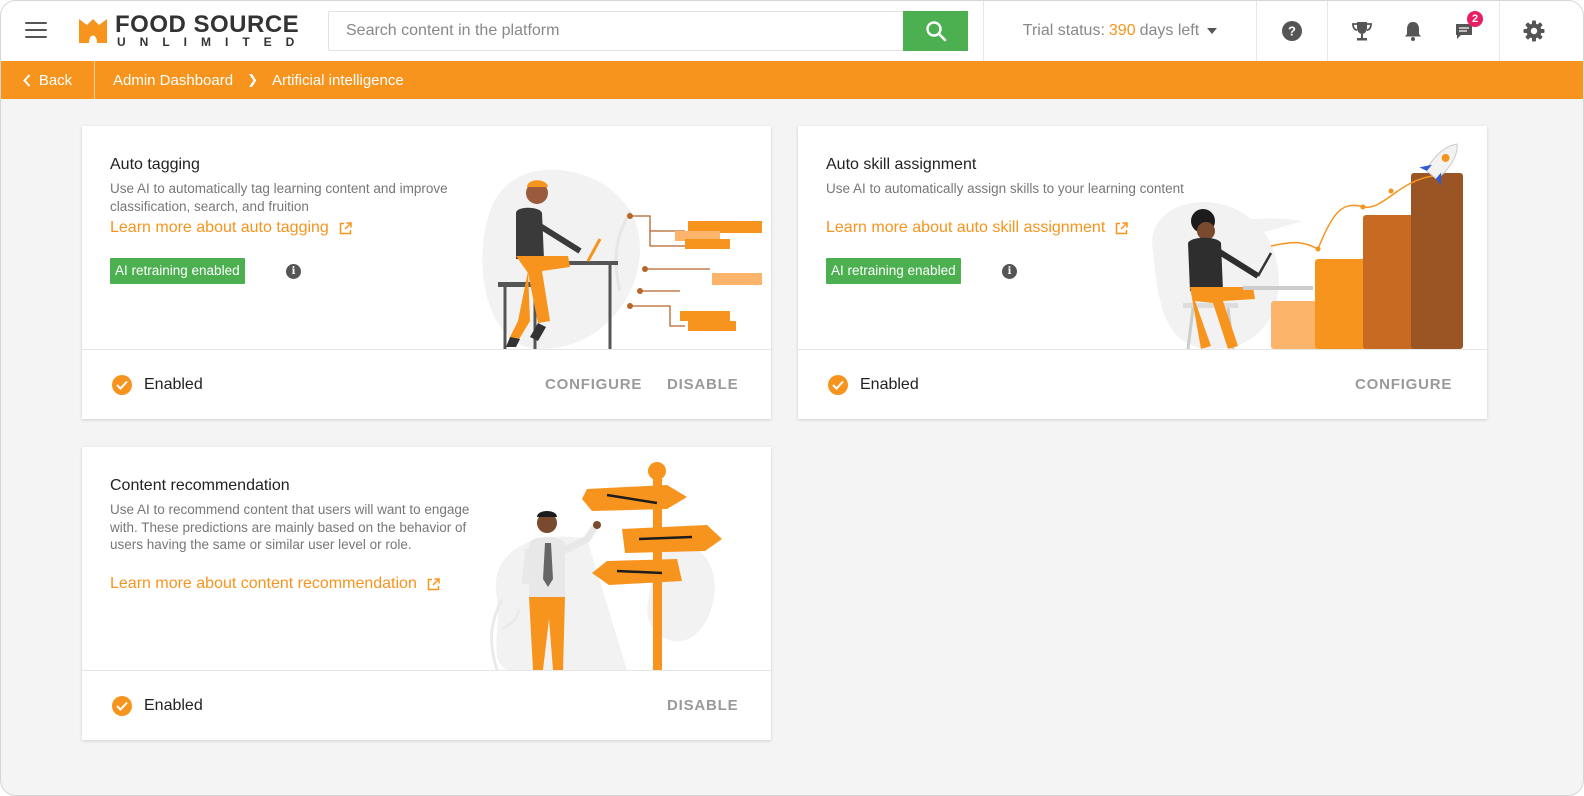 The height and width of the screenshot is (796, 1584). I want to click on logo-text-secondary: UNLIMITED, so click(213, 42).